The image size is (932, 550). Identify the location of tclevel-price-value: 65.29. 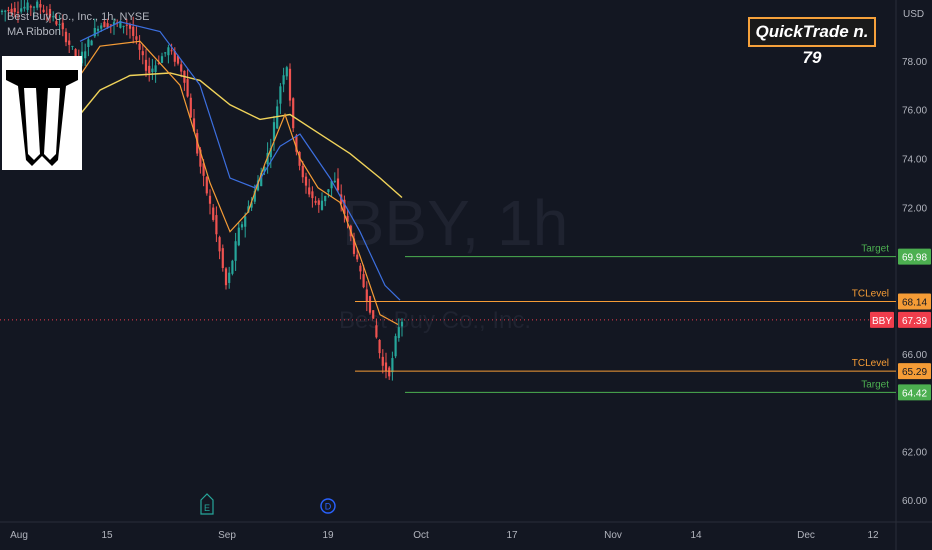
(914, 372).